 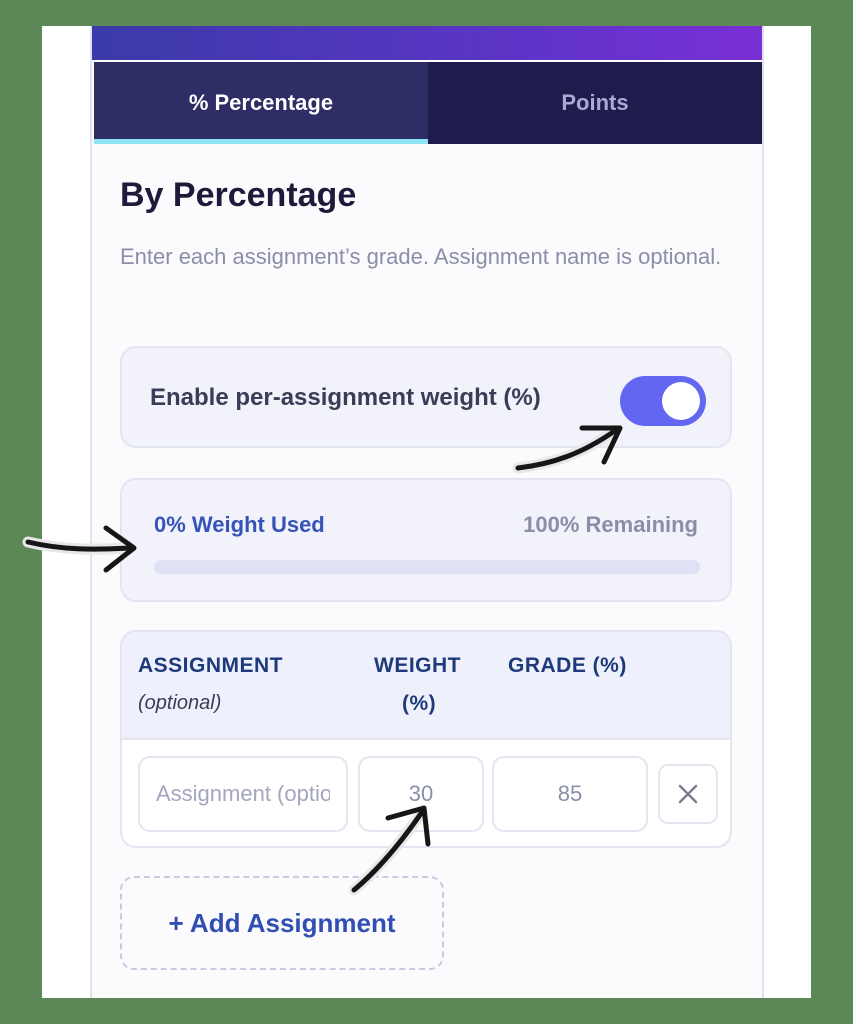 I want to click on weight-remaining-label: 100% Remaining, so click(x=610, y=524).